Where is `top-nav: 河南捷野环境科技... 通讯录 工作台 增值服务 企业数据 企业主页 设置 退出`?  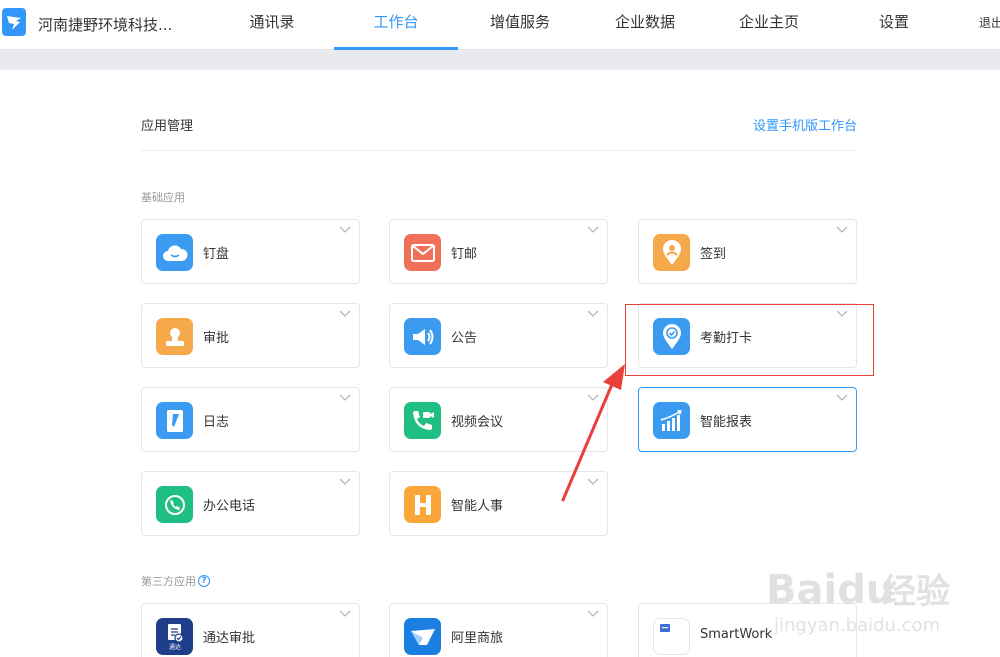 top-nav: 河南捷野环境科技... 通讯录 工作台 增值服务 企业数据 企业主页 设置 退出 is located at coordinates (500, 25).